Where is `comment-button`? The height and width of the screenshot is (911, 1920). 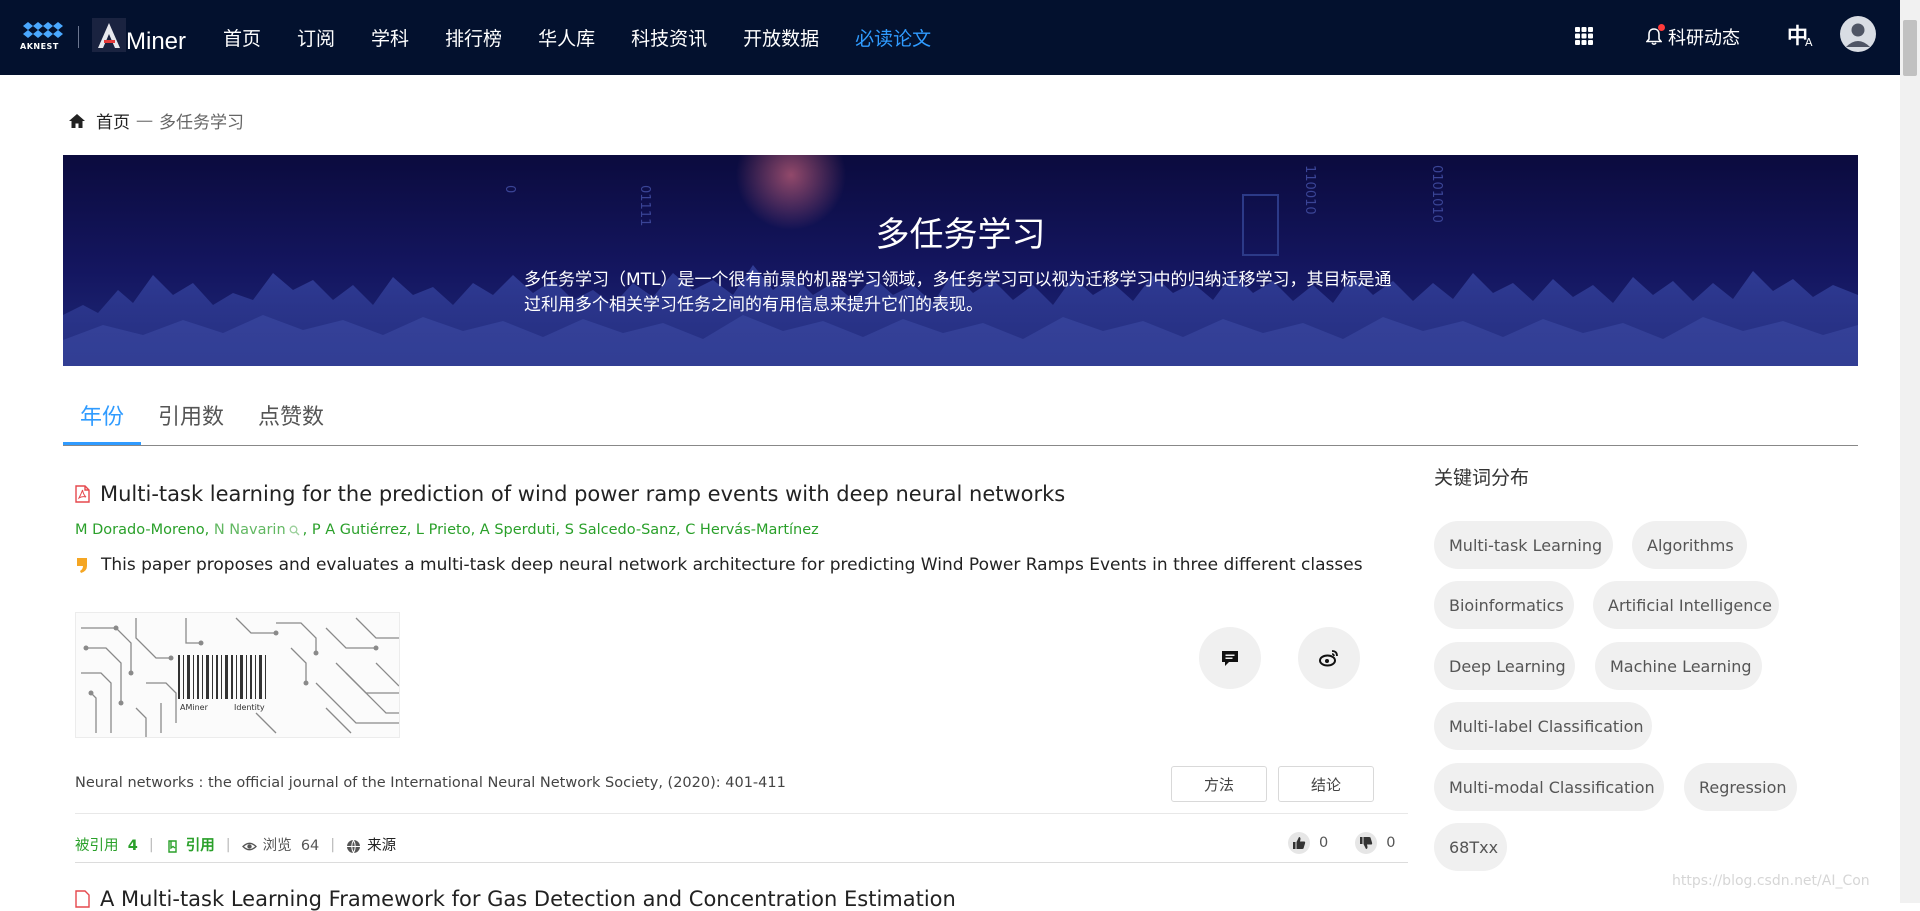 comment-button is located at coordinates (1230, 658).